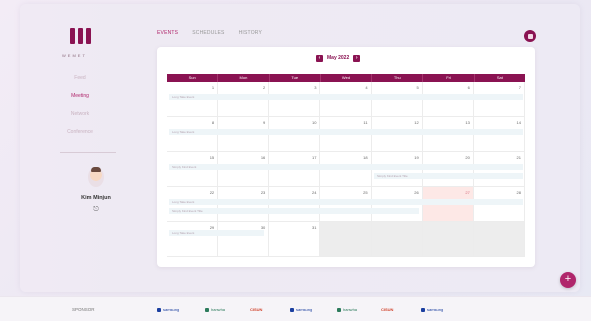  Describe the element at coordinates (80, 119) in the screenshot. I see `sidebar-item-network: Network` at that location.